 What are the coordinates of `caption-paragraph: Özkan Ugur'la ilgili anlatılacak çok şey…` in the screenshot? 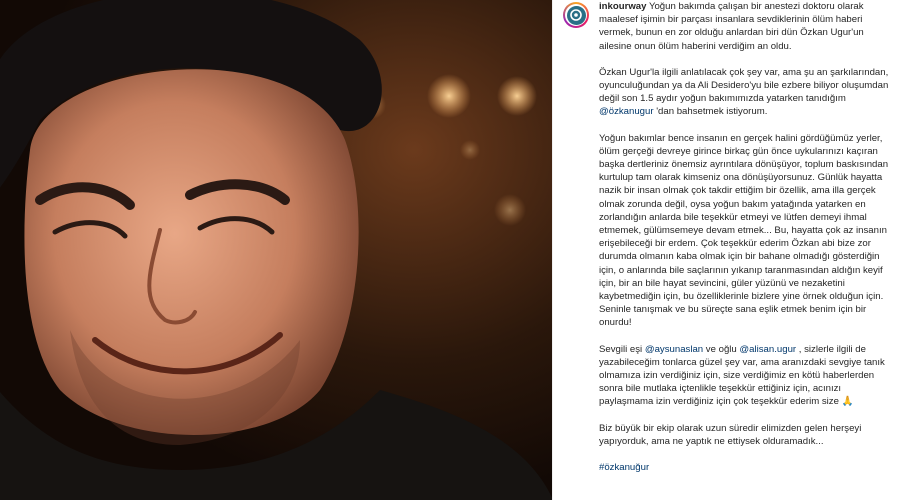 It's located at (748, 92).